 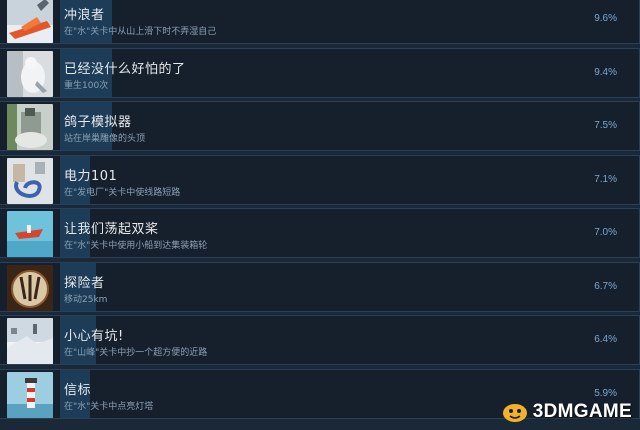 What do you see at coordinates (30, 73) in the screenshot?
I see `fearless-icon` at bounding box center [30, 73].